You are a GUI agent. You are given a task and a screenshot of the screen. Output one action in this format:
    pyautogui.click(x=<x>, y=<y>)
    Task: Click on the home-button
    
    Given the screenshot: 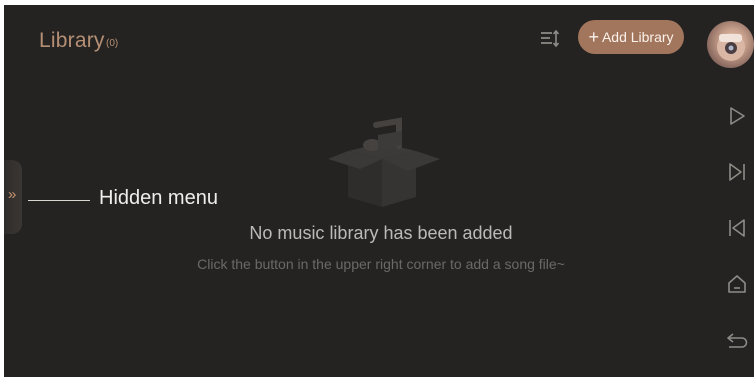 What is the action you would take?
    pyautogui.click(x=737, y=284)
    